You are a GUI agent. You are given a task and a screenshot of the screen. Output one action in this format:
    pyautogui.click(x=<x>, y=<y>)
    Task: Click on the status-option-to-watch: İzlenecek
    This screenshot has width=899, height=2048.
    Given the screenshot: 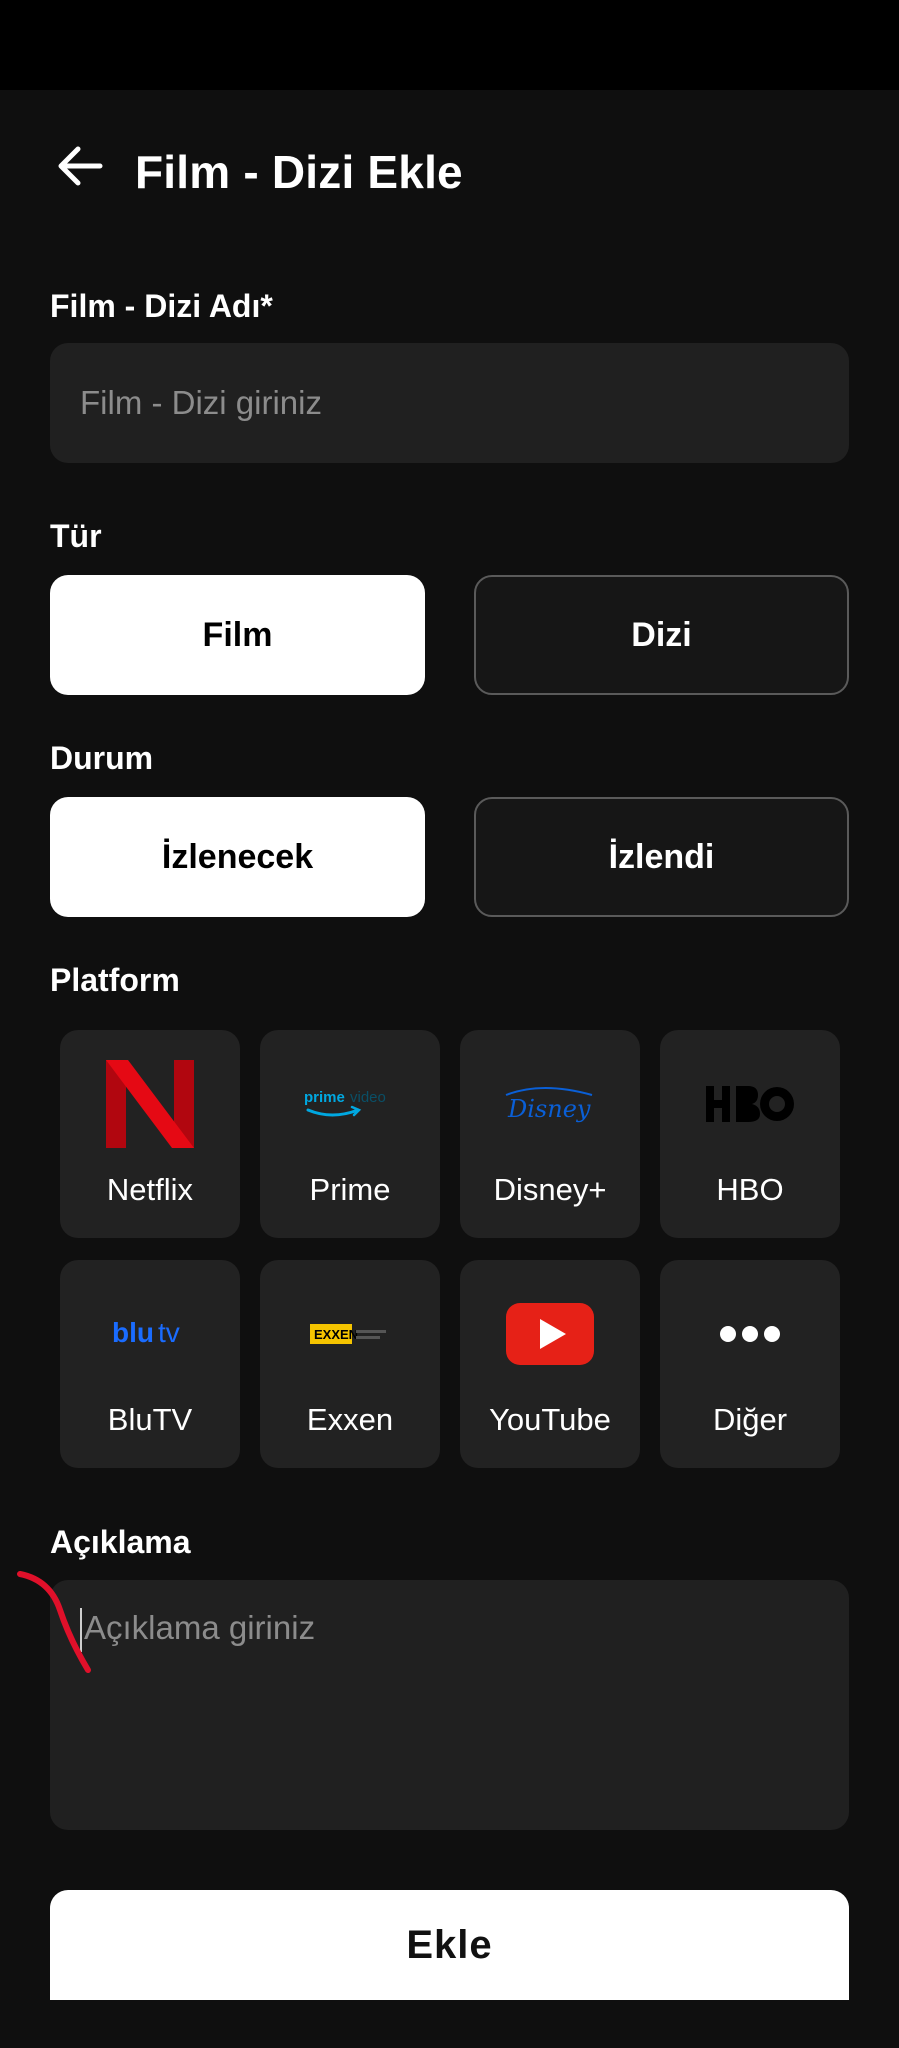 What is the action you would take?
    pyautogui.click(x=237, y=857)
    